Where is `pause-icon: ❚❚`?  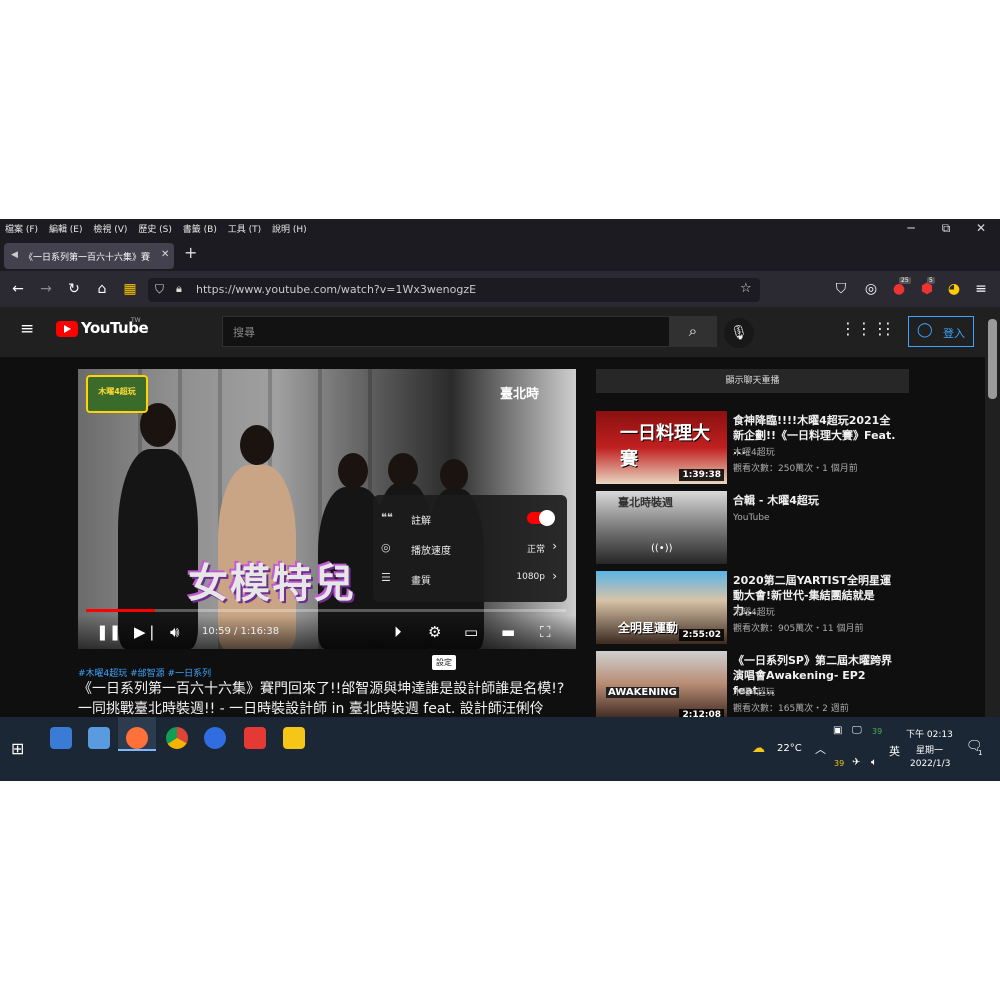 pause-icon: ❚❚ is located at coordinates (108, 632).